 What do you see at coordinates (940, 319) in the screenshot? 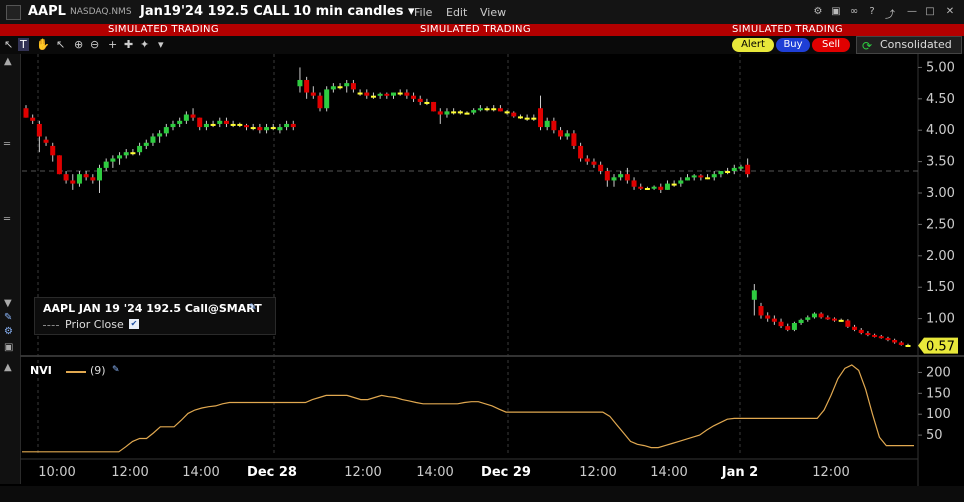
I see `price-axis-label: 1.00` at bounding box center [940, 319].